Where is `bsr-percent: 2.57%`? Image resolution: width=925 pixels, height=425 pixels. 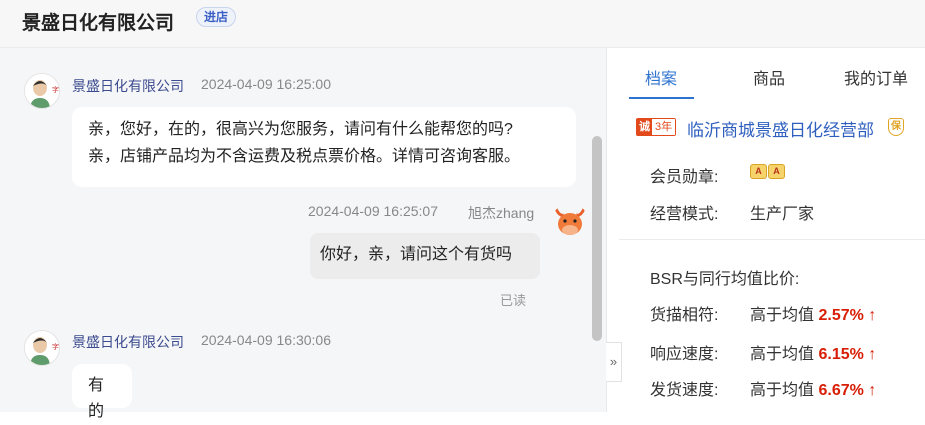 bsr-percent: 2.57% is located at coordinates (841, 315).